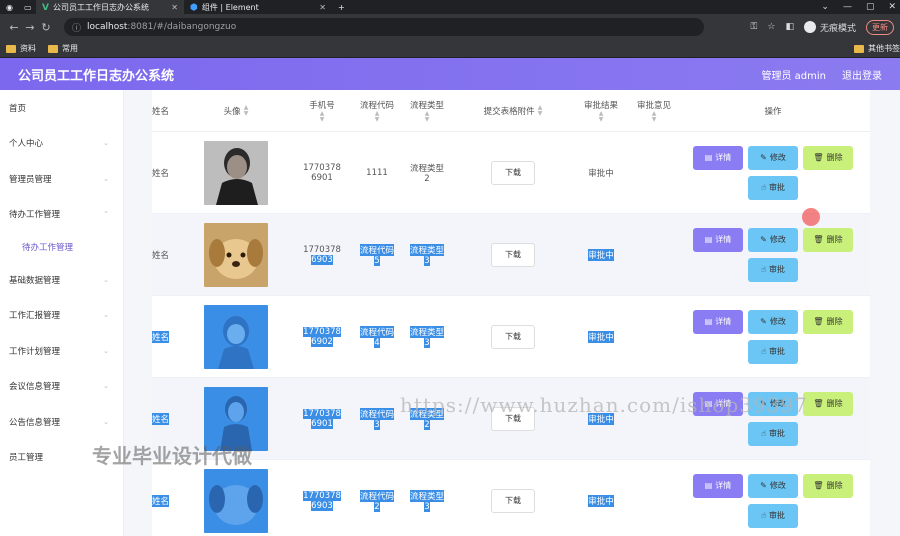 The image size is (900, 536). Describe the element at coordinates (35, 422) in the screenshot. I see `sidebar-item-label: 公告信息管理` at that location.